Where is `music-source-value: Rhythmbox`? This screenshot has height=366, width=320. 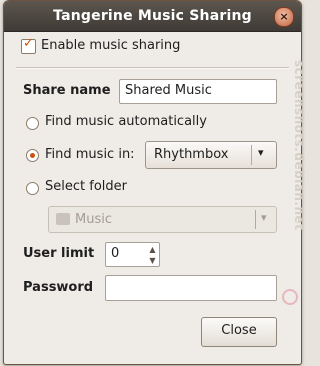
music-source-value: Rhythmbox is located at coordinates (191, 154).